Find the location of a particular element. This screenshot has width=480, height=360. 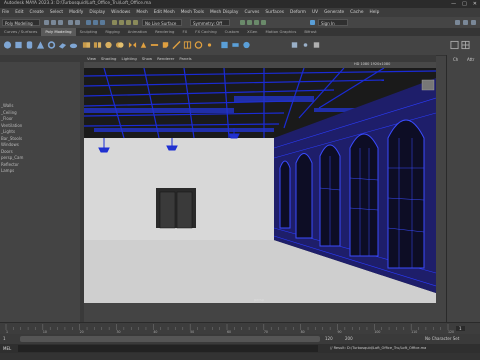

shelf-tab-motion-graphics: Motion Graphics is located at coordinates (280, 32).